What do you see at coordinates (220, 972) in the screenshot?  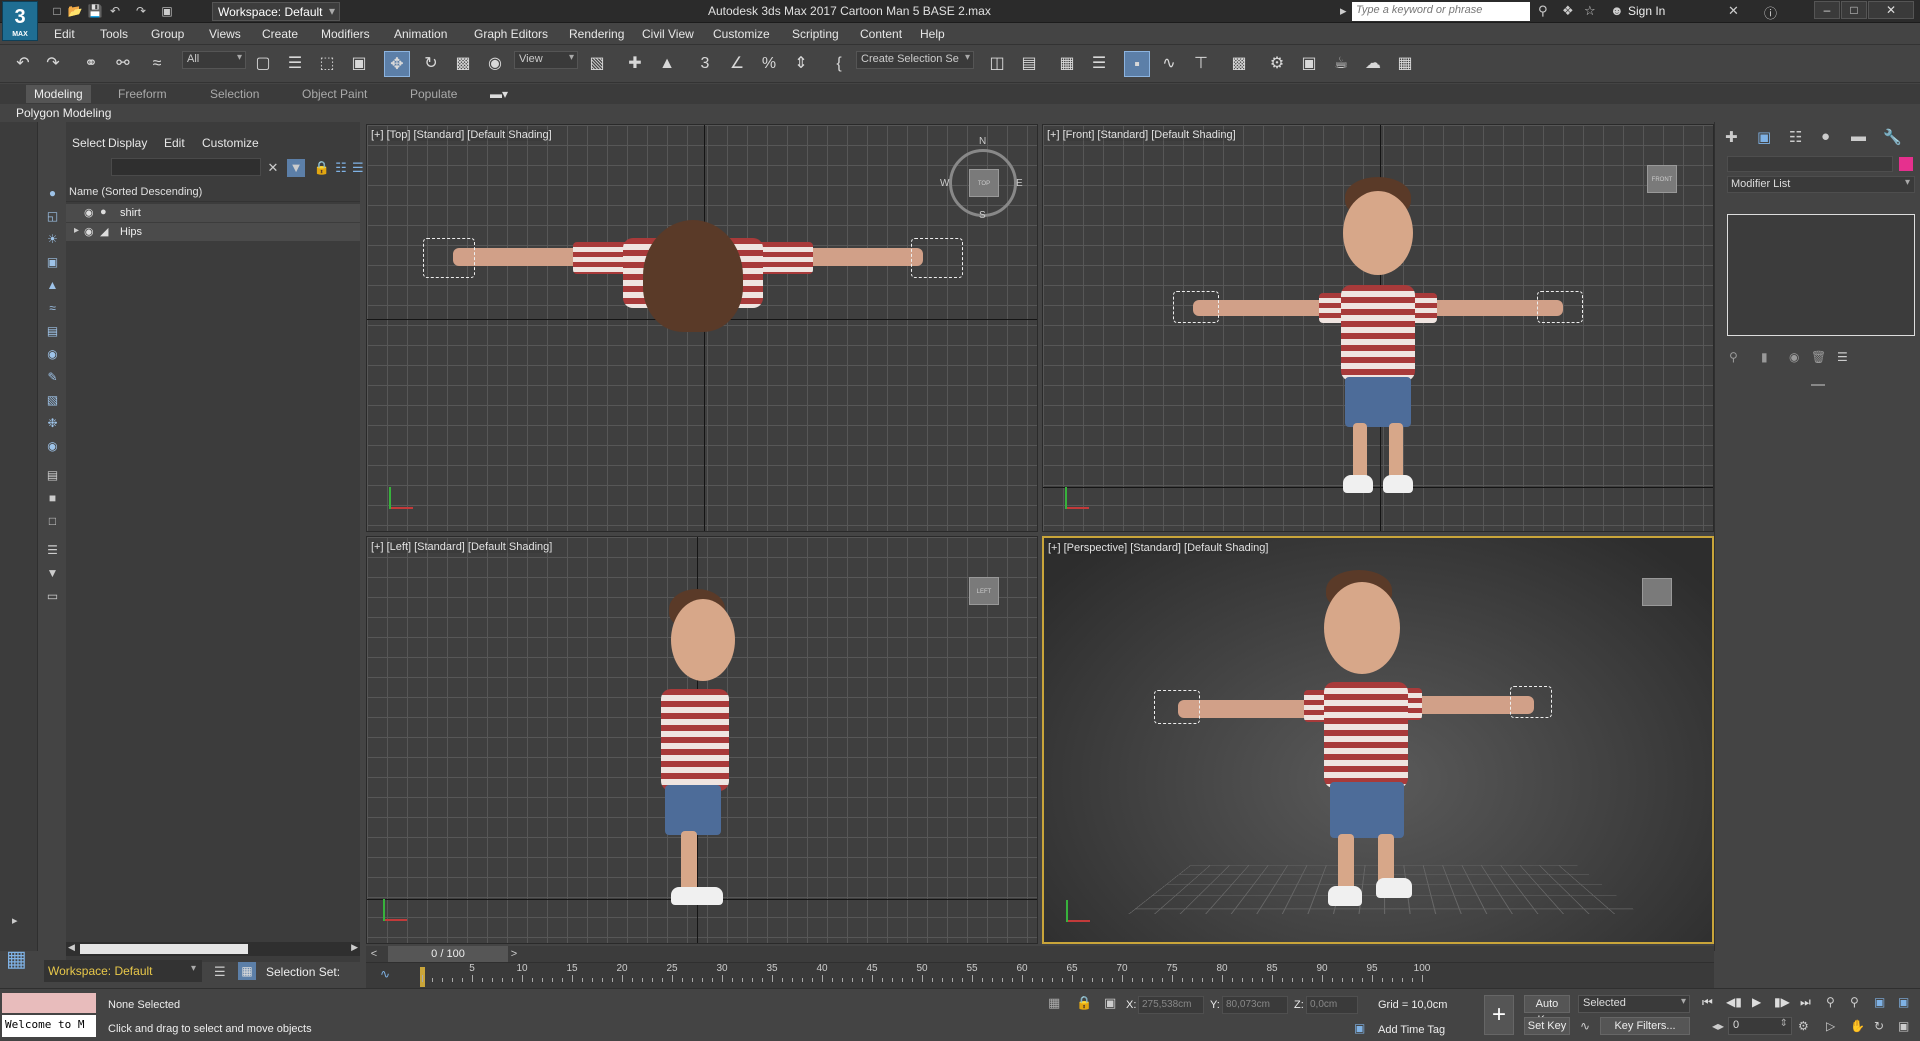 I see `layers-toggle-icon: ☰` at bounding box center [220, 972].